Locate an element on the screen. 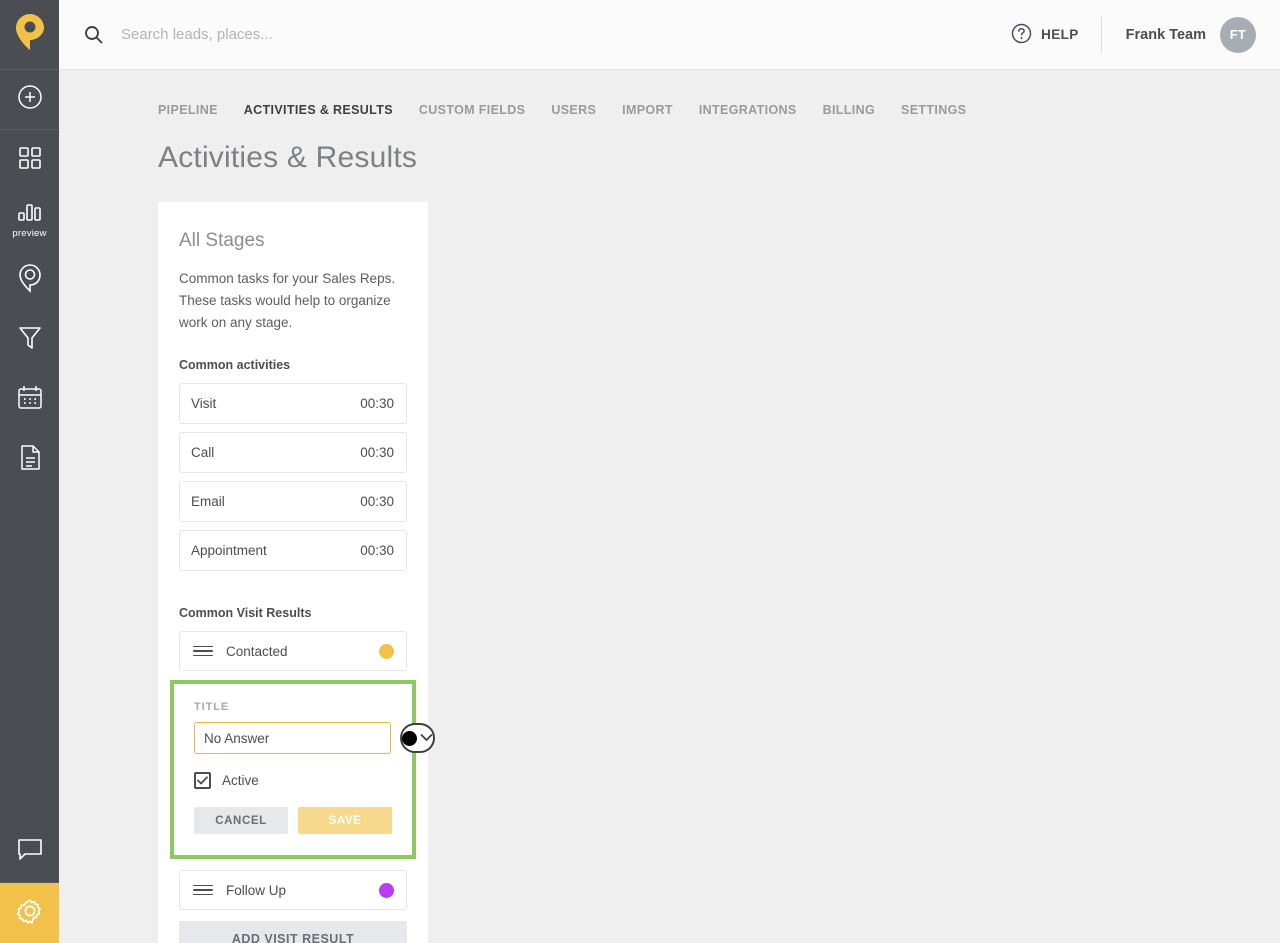  chevron-down-icon is located at coordinates (426, 738).